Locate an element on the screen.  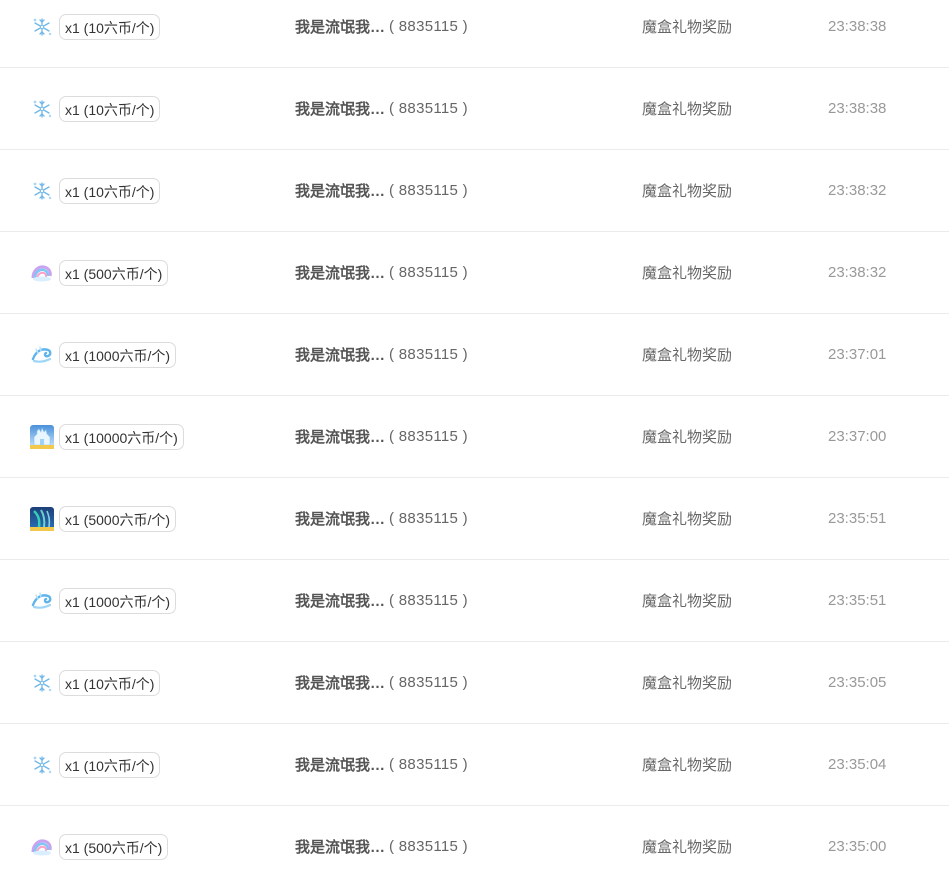
gift-cell: x1 (10000六币/个) is located at coordinates (107, 436).